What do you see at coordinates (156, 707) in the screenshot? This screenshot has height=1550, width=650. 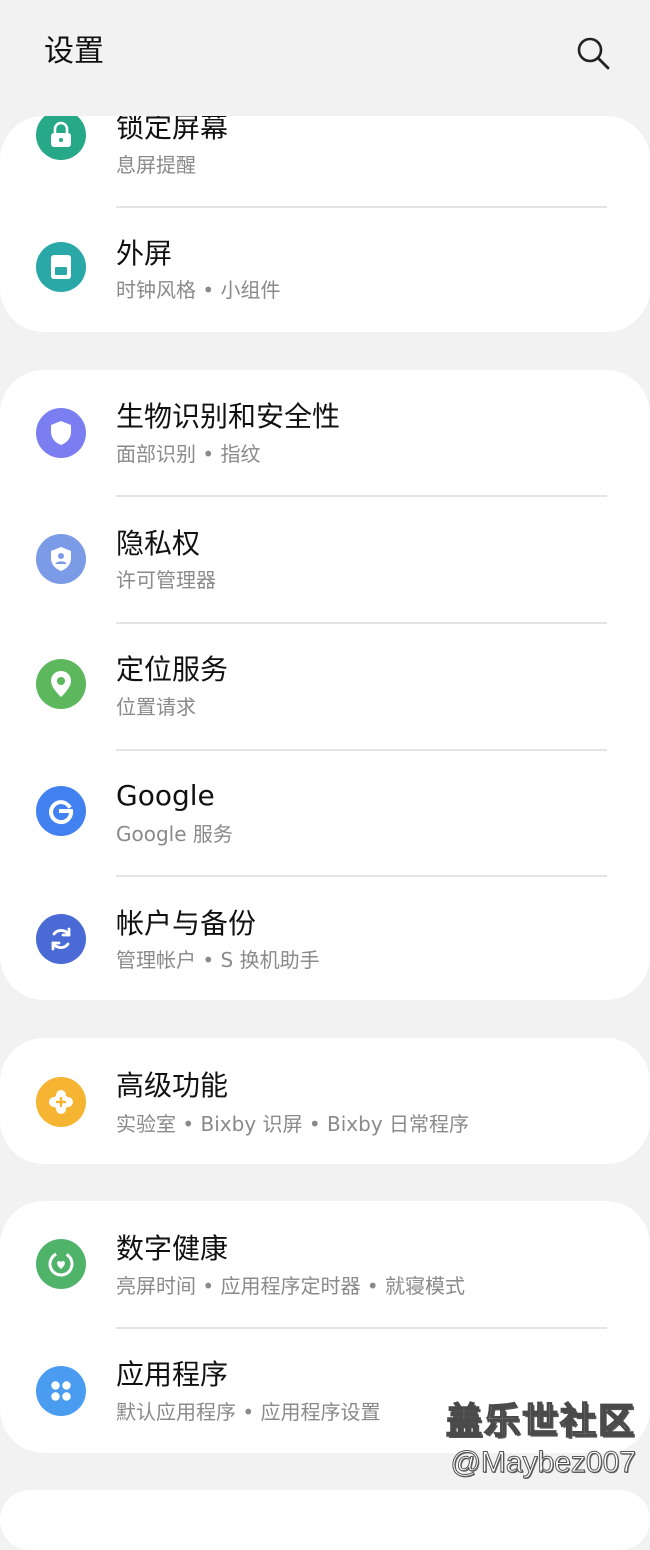 I see `settings-item-subtitle: 位置请求` at bounding box center [156, 707].